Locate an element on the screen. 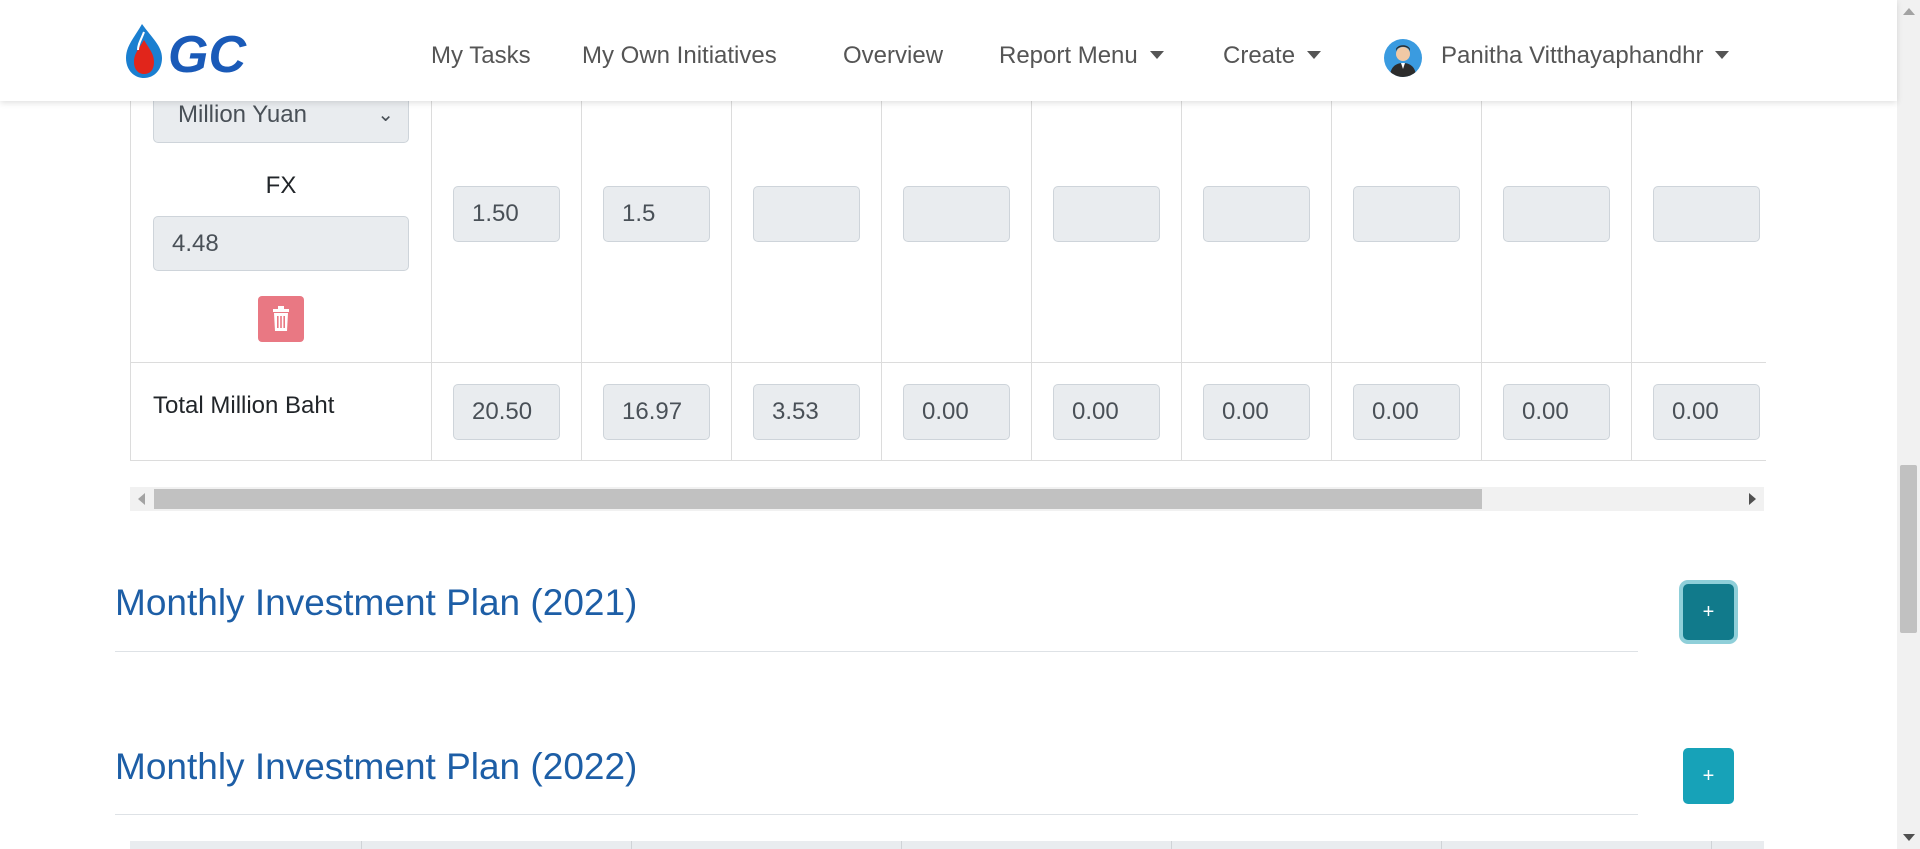 The width and height of the screenshot is (1920, 849). total-value-input: 3.53 is located at coordinates (806, 412).